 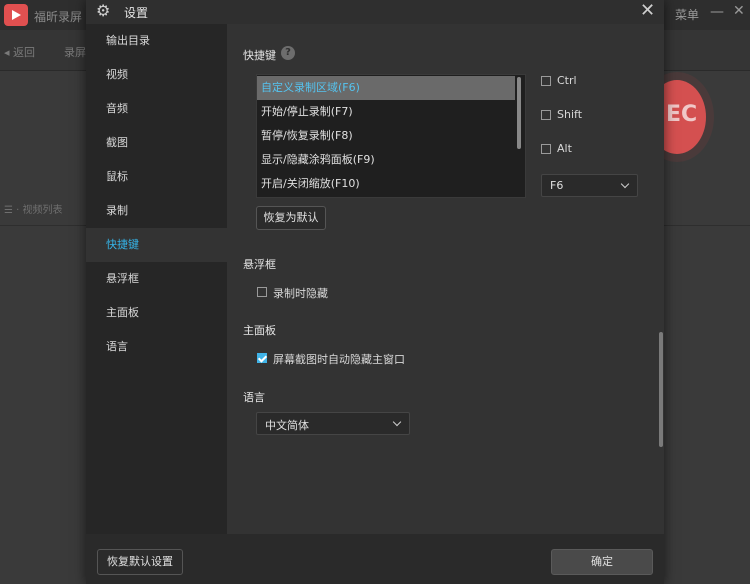 What do you see at coordinates (156, 211) in the screenshot?
I see `sidebar-item-record: 录制` at bounding box center [156, 211].